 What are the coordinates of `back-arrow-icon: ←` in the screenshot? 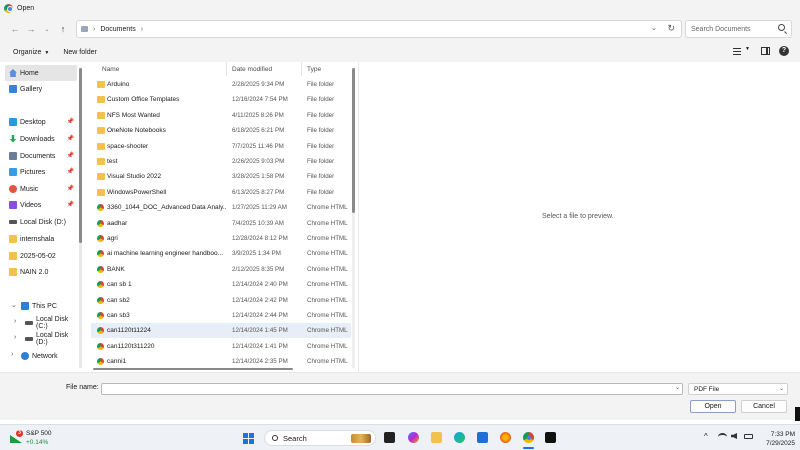 It's located at (15, 29).